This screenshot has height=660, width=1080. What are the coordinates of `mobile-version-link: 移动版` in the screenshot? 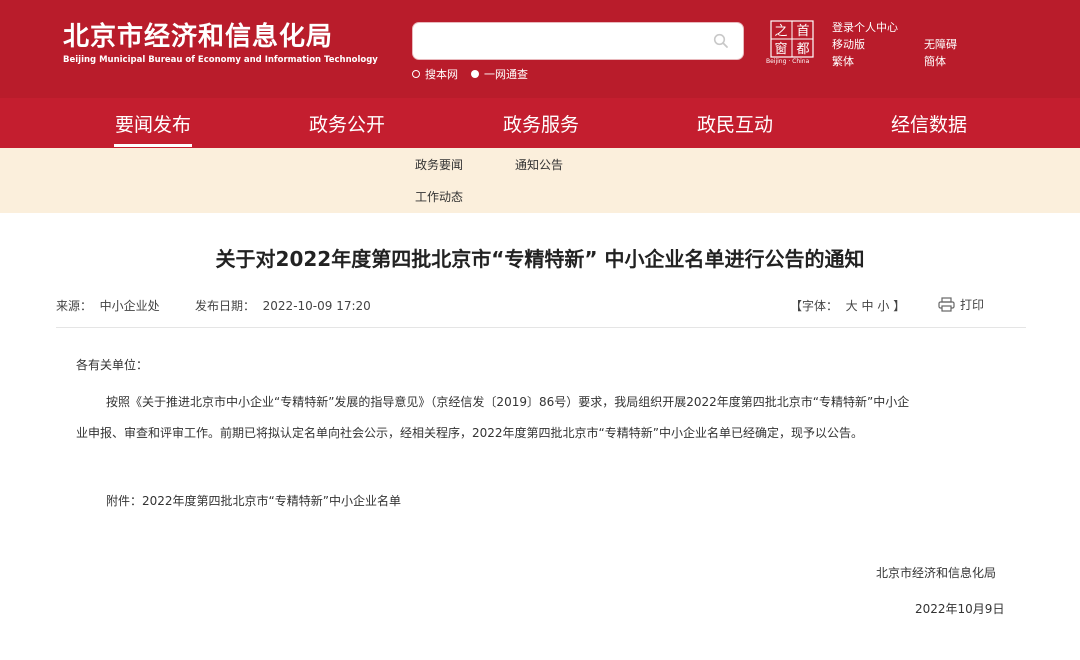 It's located at (848, 44).